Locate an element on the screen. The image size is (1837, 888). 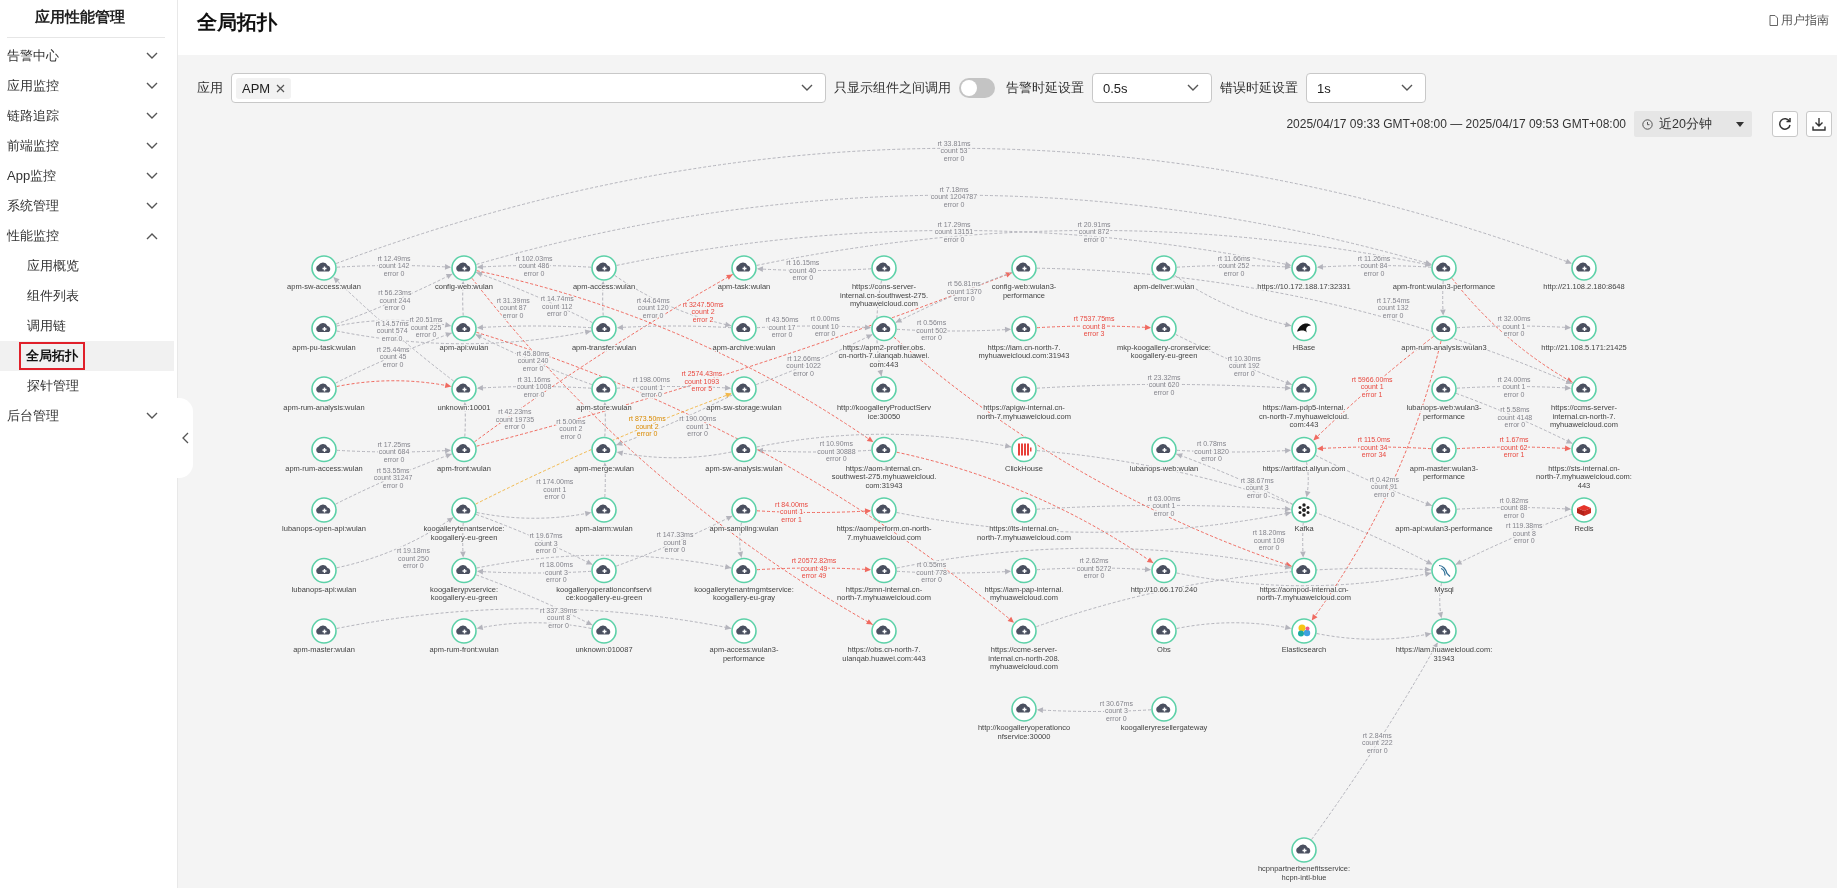
time-range-button: 近20分钟 is located at coordinates (1693, 124).